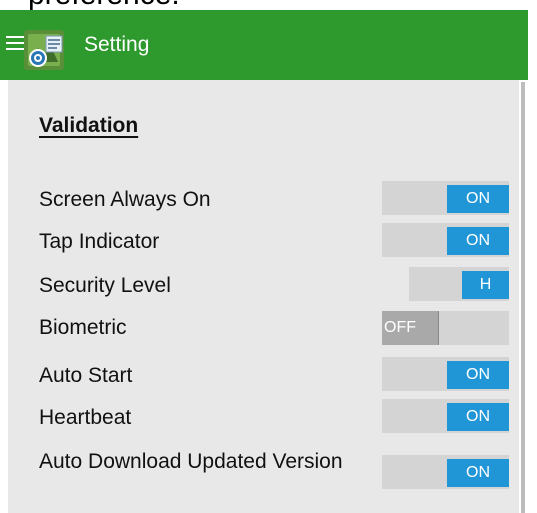 The width and height of the screenshot is (537, 513). What do you see at coordinates (410, 328) in the screenshot?
I see `toggle-state: OFF` at bounding box center [410, 328].